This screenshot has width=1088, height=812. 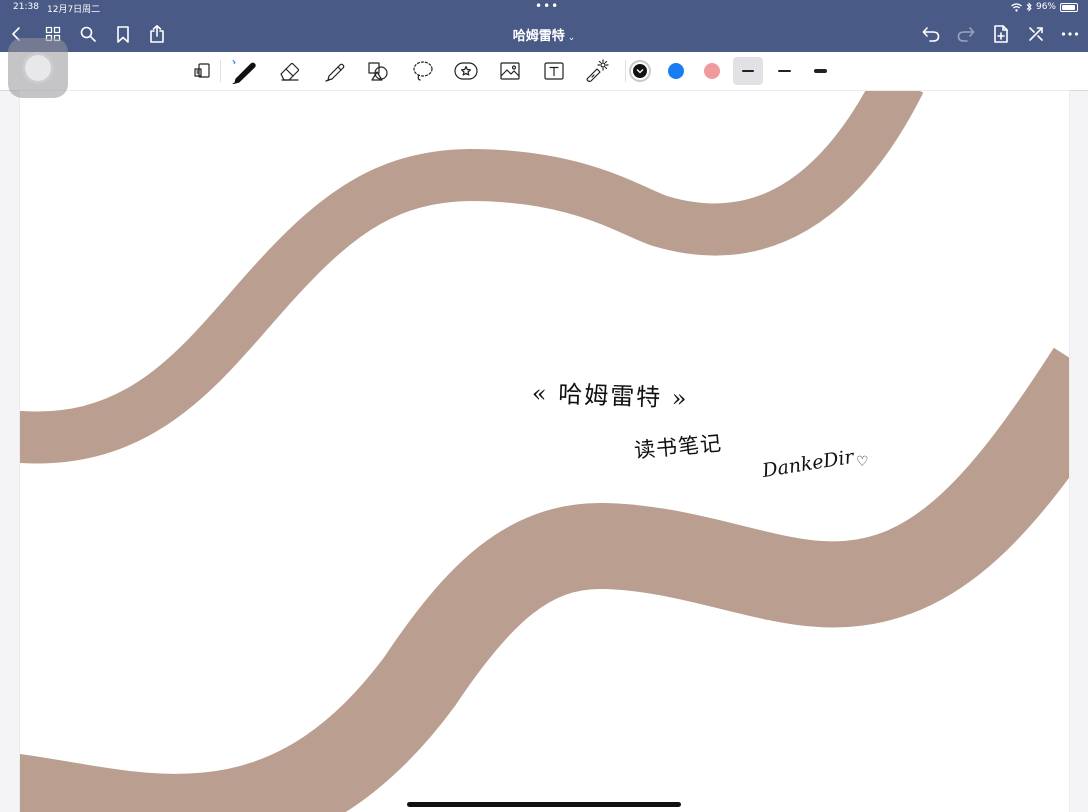 What do you see at coordinates (966, 34) in the screenshot?
I see `redo-icon` at bounding box center [966, 34].